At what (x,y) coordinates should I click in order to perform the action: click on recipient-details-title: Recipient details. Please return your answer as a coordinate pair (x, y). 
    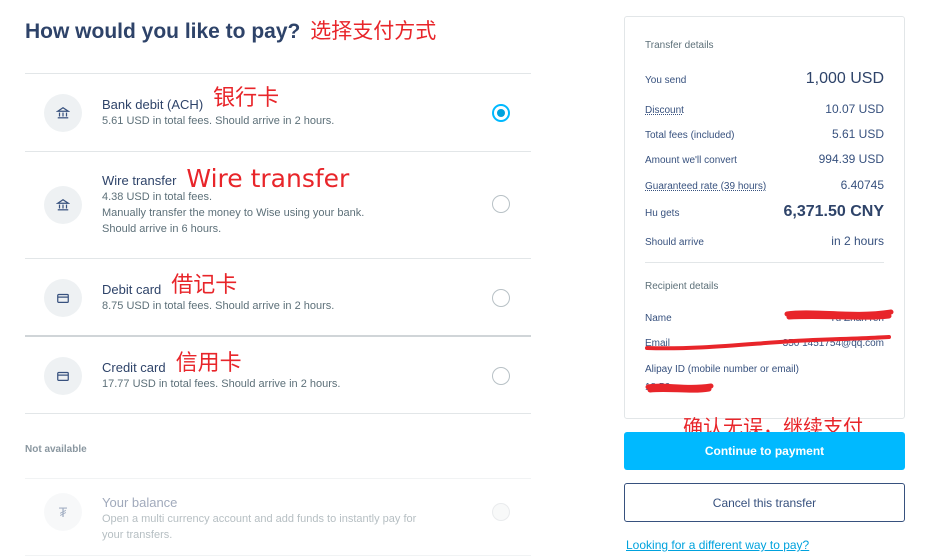
    Looking at the image, I should click on (682, 286).